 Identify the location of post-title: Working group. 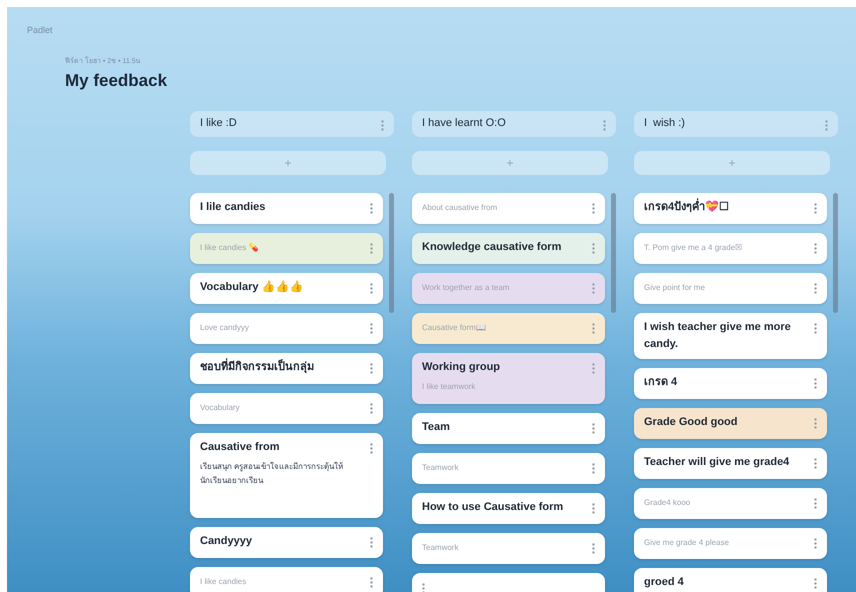
(462, 367).